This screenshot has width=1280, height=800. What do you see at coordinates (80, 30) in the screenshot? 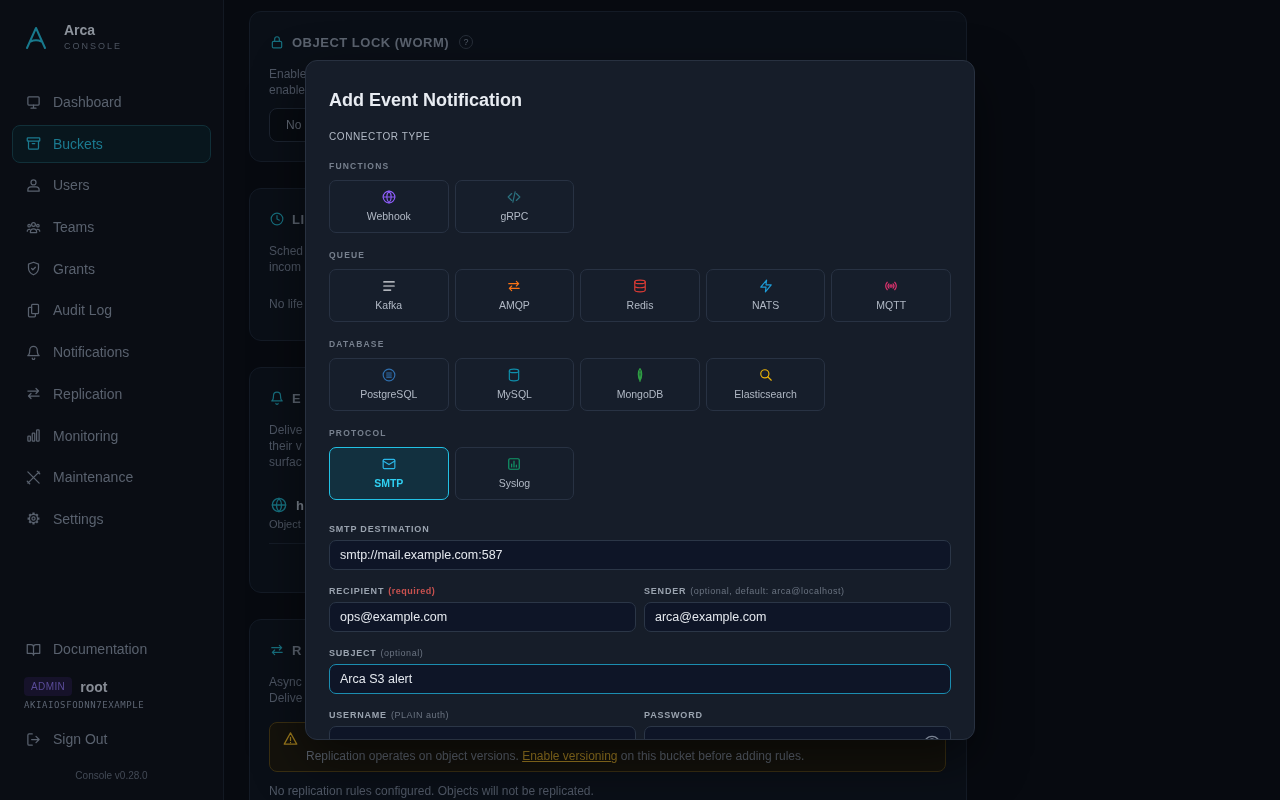
I see `brand-name: Arca` at bounding box center [80, 30].